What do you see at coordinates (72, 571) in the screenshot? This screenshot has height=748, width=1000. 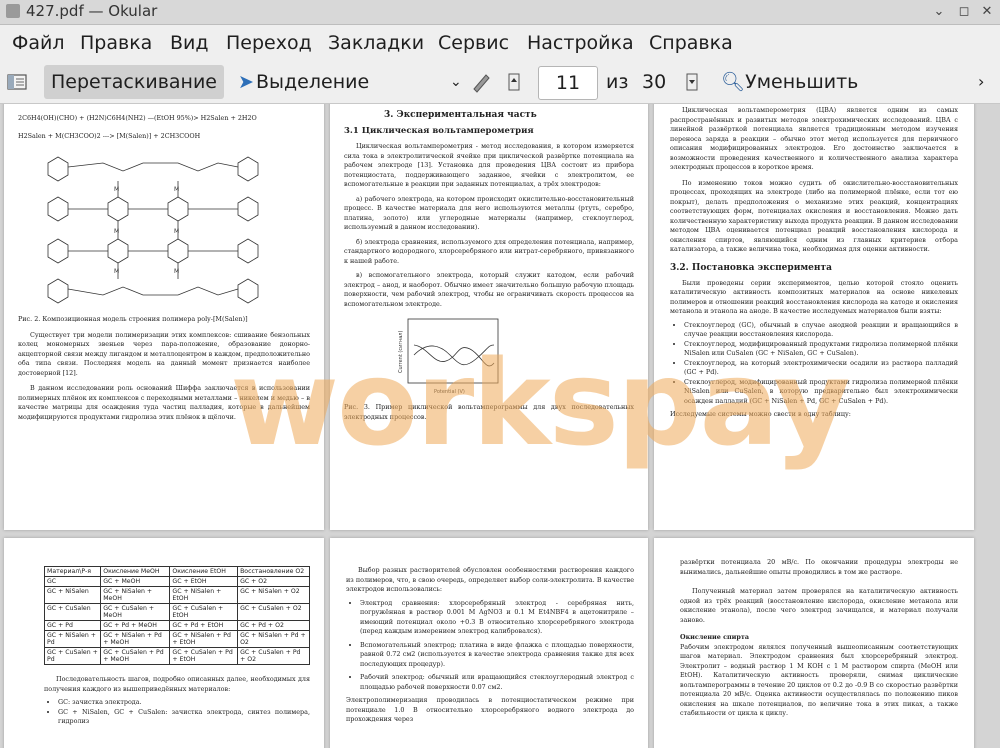 I see `table-cell: Материал\Р-я` at bounding box center [72, 571].